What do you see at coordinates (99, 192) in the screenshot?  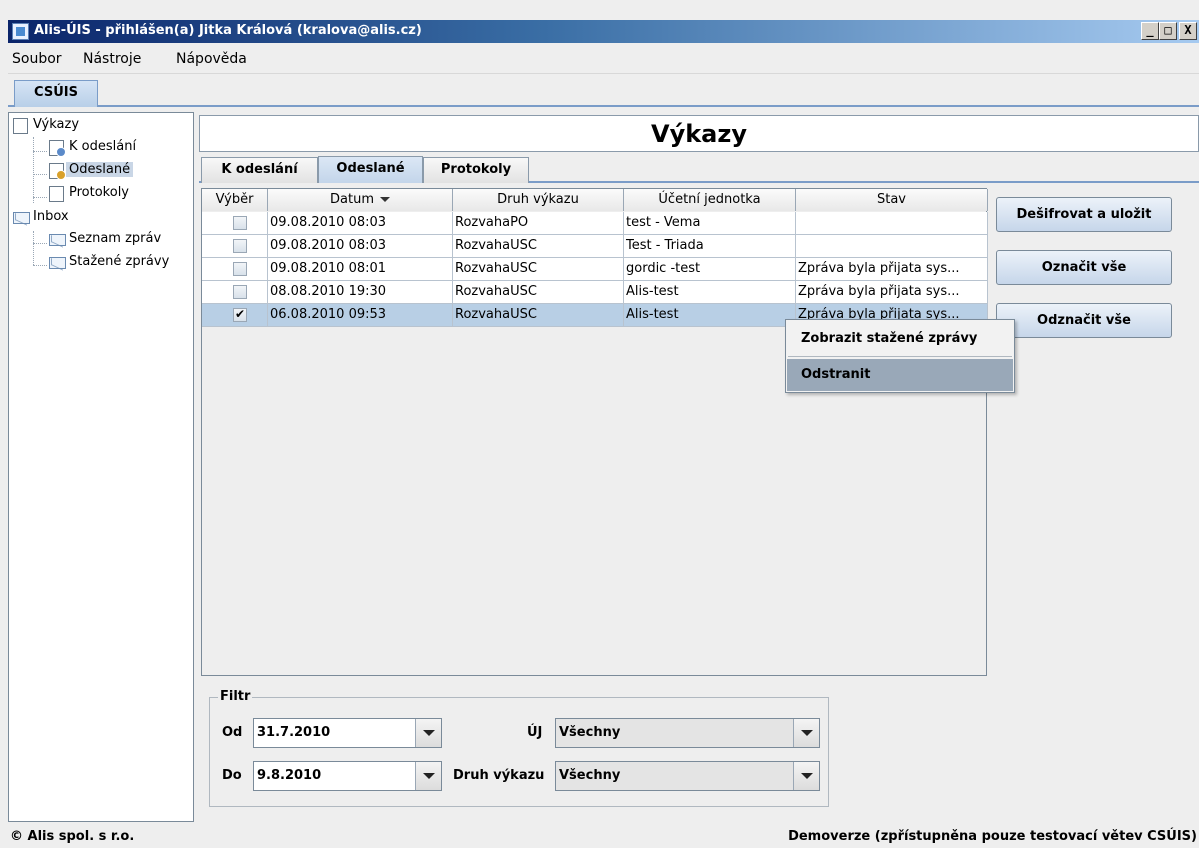 I see `tree-label: Protokoly` at bounding box center [99, 192].